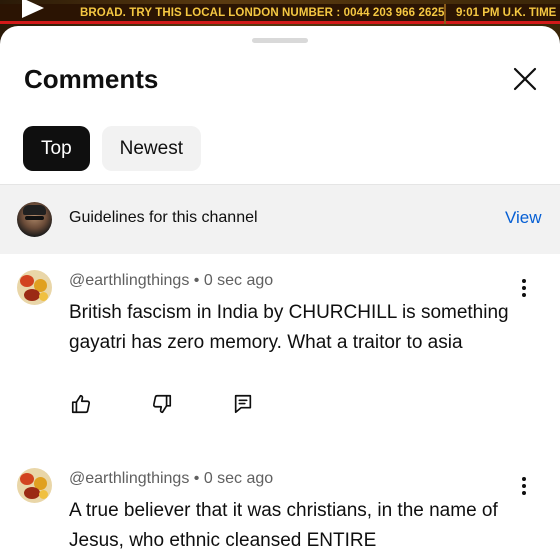 The height and width of the screenshot is (560, 560). What do you see at coordinates (523, 218) in the screenshot?
I see `view-guidelines-link: View` at bounding box center [523, 218].